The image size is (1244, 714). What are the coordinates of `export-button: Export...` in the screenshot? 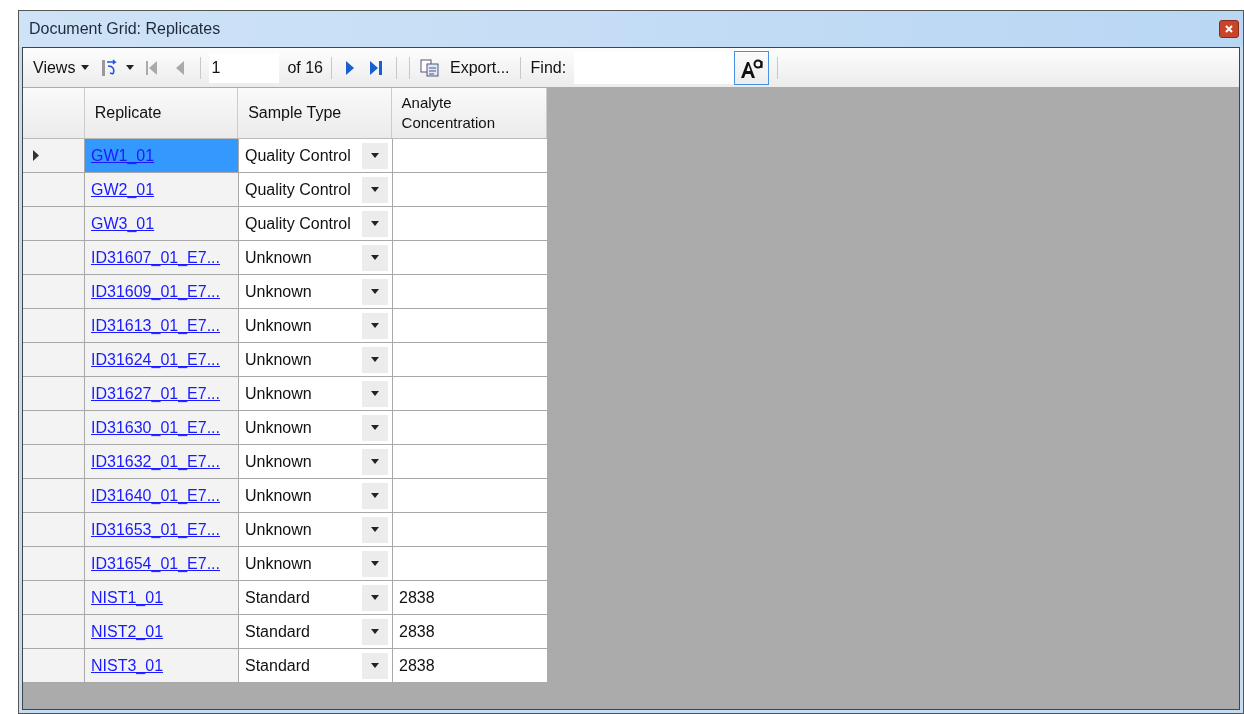 It's located at (465, 67).